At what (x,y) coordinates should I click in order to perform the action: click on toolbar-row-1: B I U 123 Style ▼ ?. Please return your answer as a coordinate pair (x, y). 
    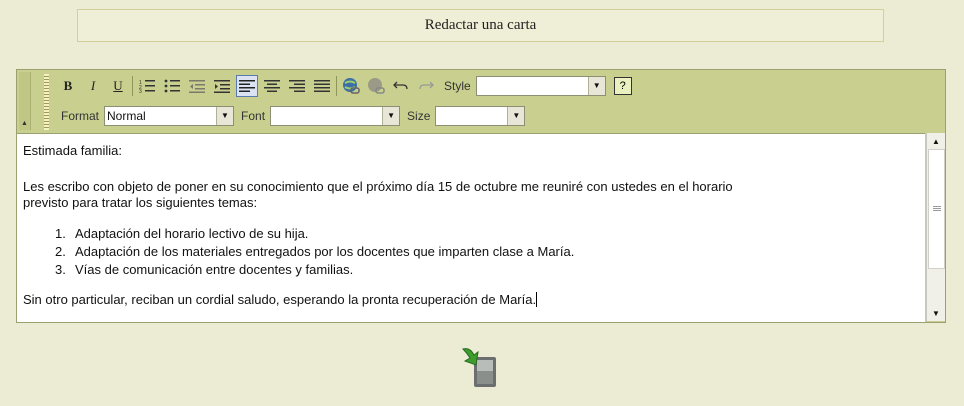
    Looking at the image, I should click on (344, 85).